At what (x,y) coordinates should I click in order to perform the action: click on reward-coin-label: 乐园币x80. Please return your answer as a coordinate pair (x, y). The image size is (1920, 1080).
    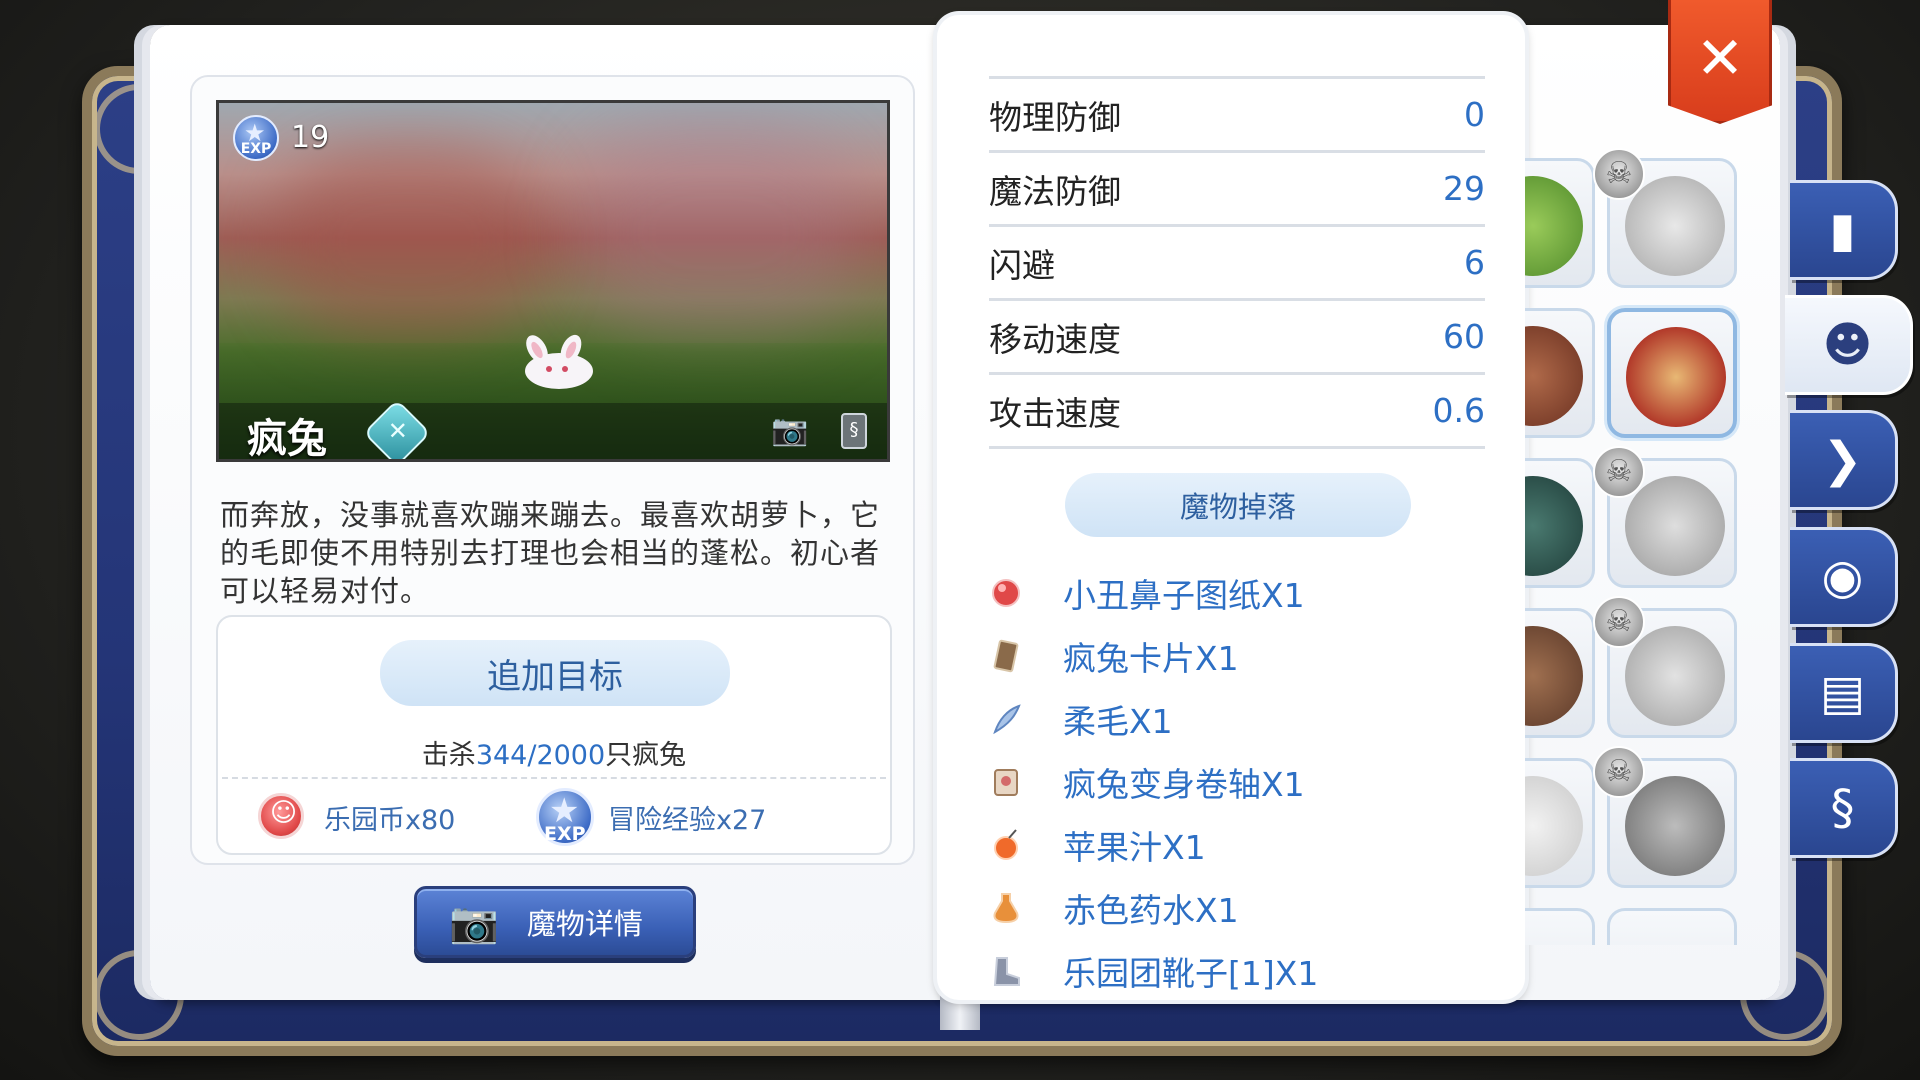
    Looking at the image, I should click on (390, 820).